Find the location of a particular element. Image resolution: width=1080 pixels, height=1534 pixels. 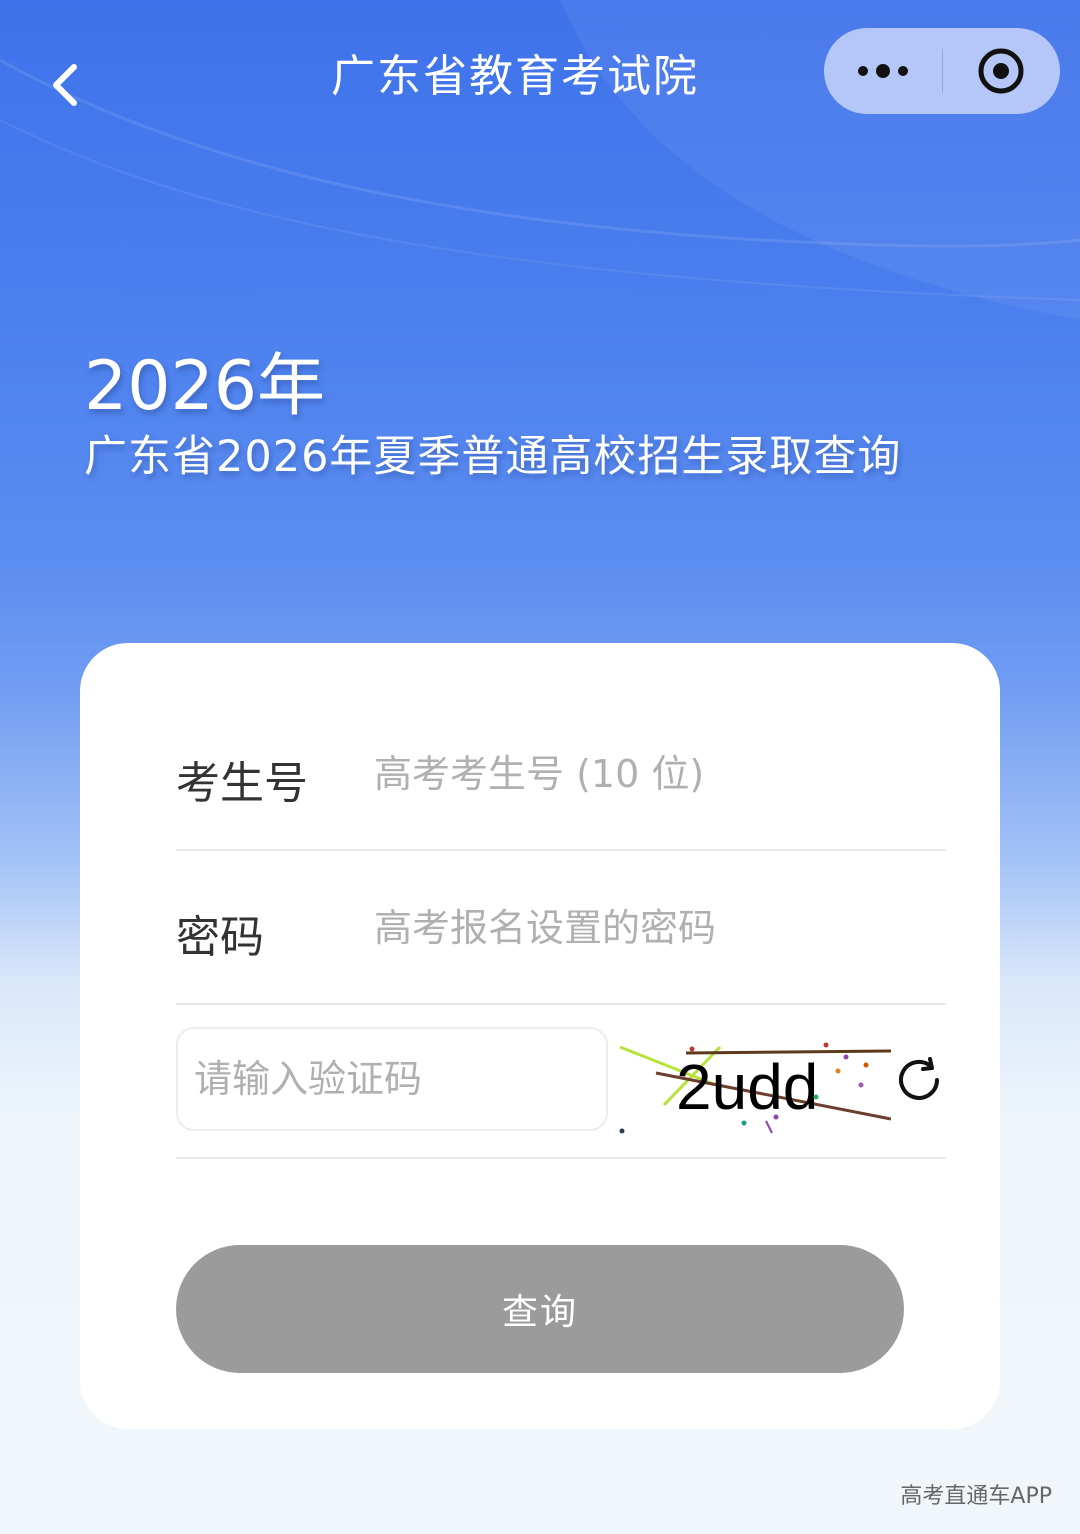

watermark-text: 高考直通车APP is located at coordinates (976, 1496).